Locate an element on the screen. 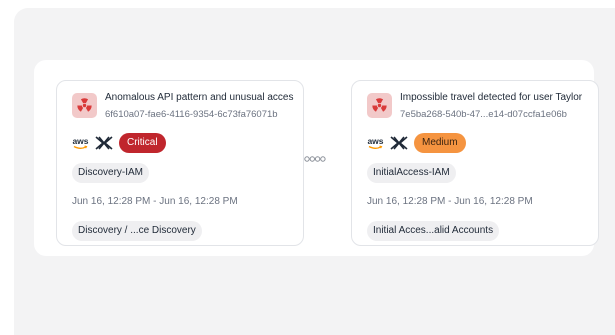 This screenshot has height=335, width=615. category-chip: InitialAccess-IAM is located at coordinates (411, 173).